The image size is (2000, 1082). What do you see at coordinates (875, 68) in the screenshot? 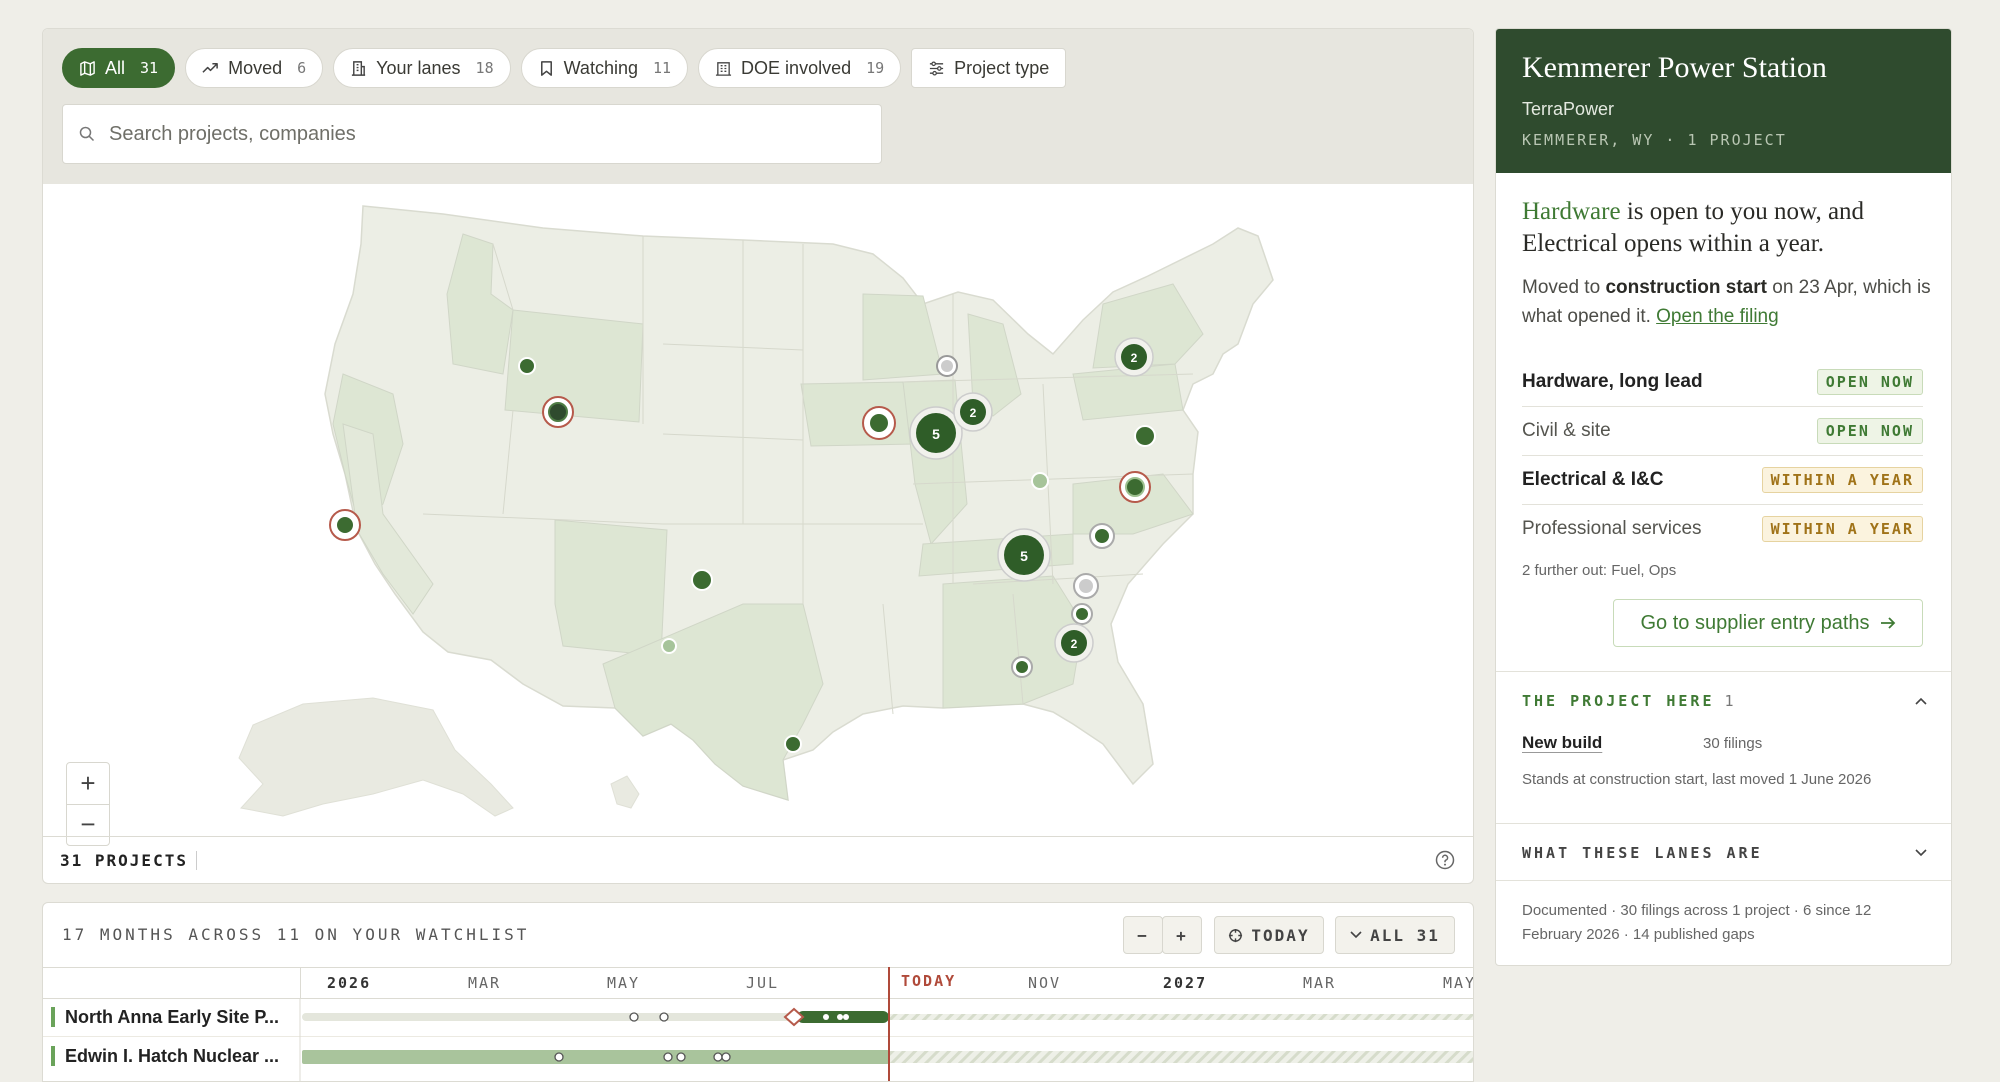
I see `filter-chip-count: 19` at bounding box center [875, 68].